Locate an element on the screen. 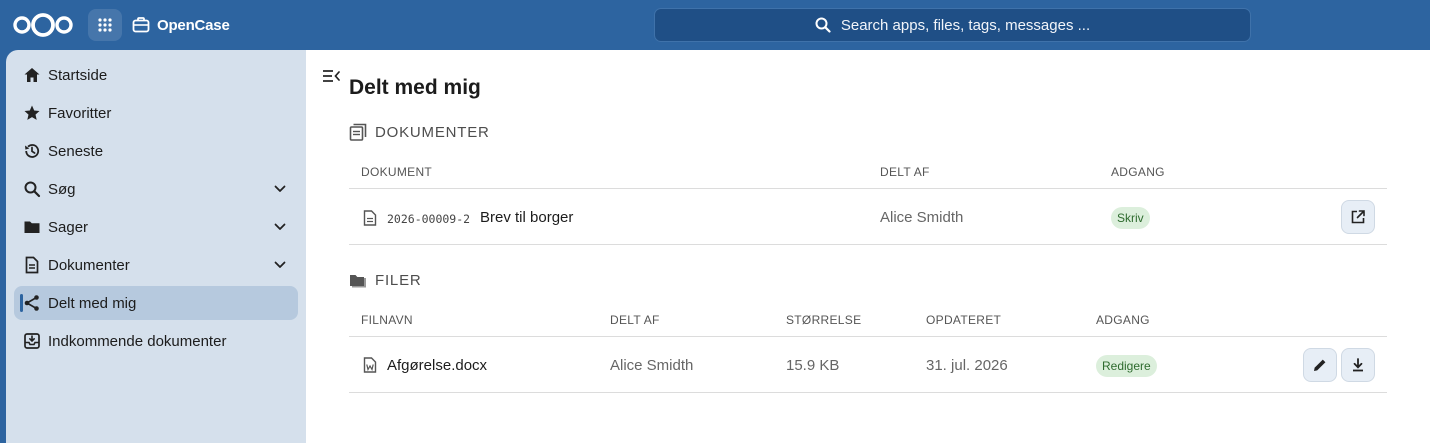 The image size is (1430, 443). file-size: 15.9 KB is located at coordinates (813, 365).